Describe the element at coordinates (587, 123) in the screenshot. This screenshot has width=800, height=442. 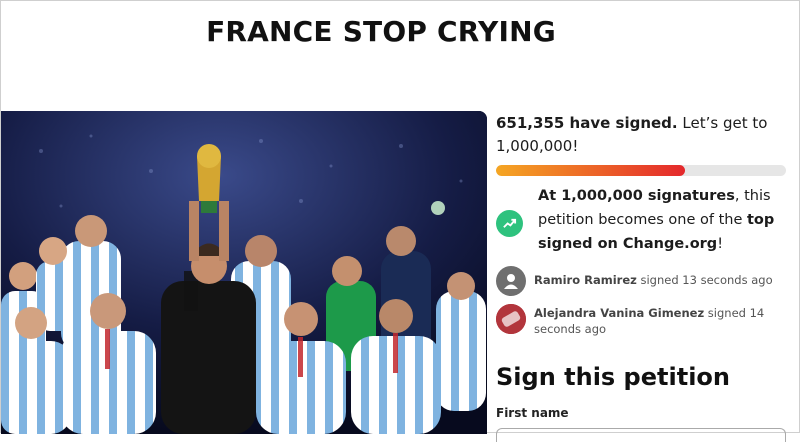
I see `signed-count-text: 651,355 have signed.` at that location.